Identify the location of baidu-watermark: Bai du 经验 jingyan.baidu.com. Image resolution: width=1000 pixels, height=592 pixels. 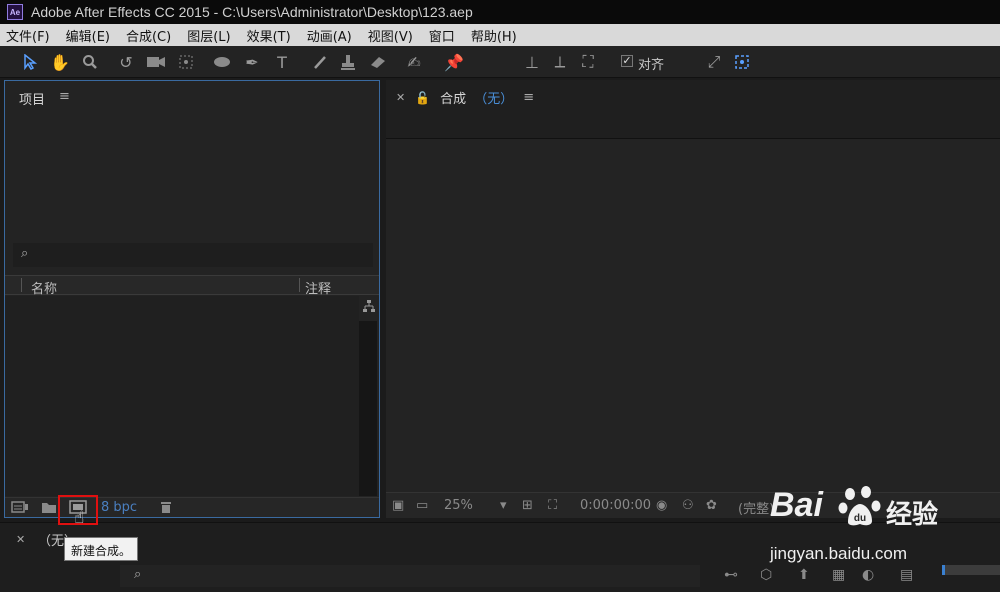
(885, 527).